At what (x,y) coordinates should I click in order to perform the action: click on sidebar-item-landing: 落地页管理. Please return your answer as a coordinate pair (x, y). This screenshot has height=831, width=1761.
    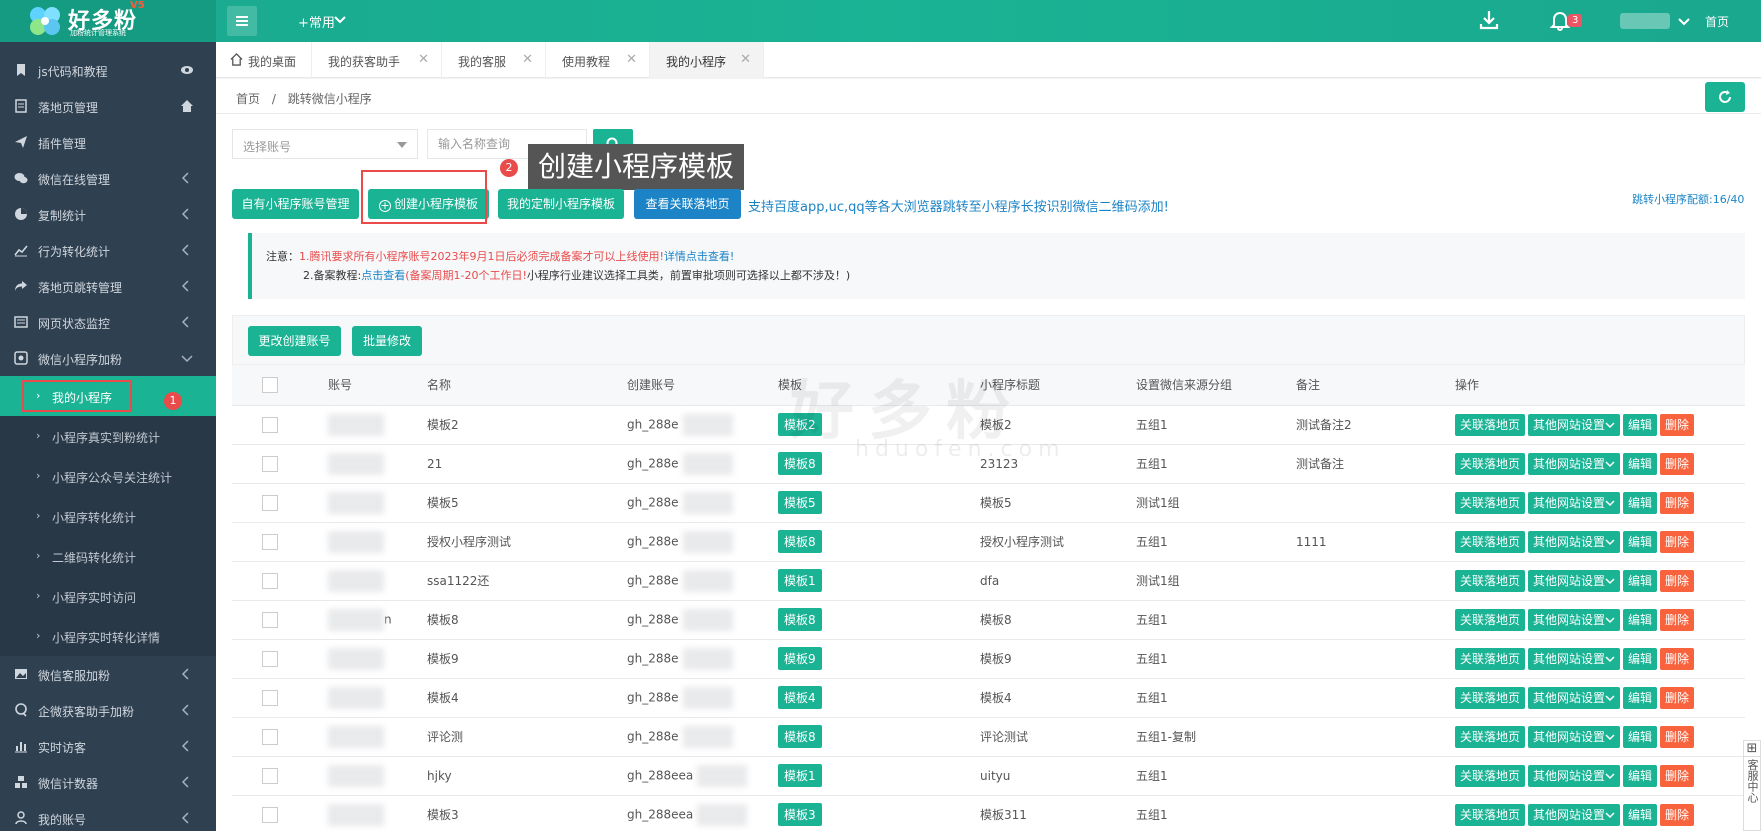
    Looking at the image, I should click on (108, 106).